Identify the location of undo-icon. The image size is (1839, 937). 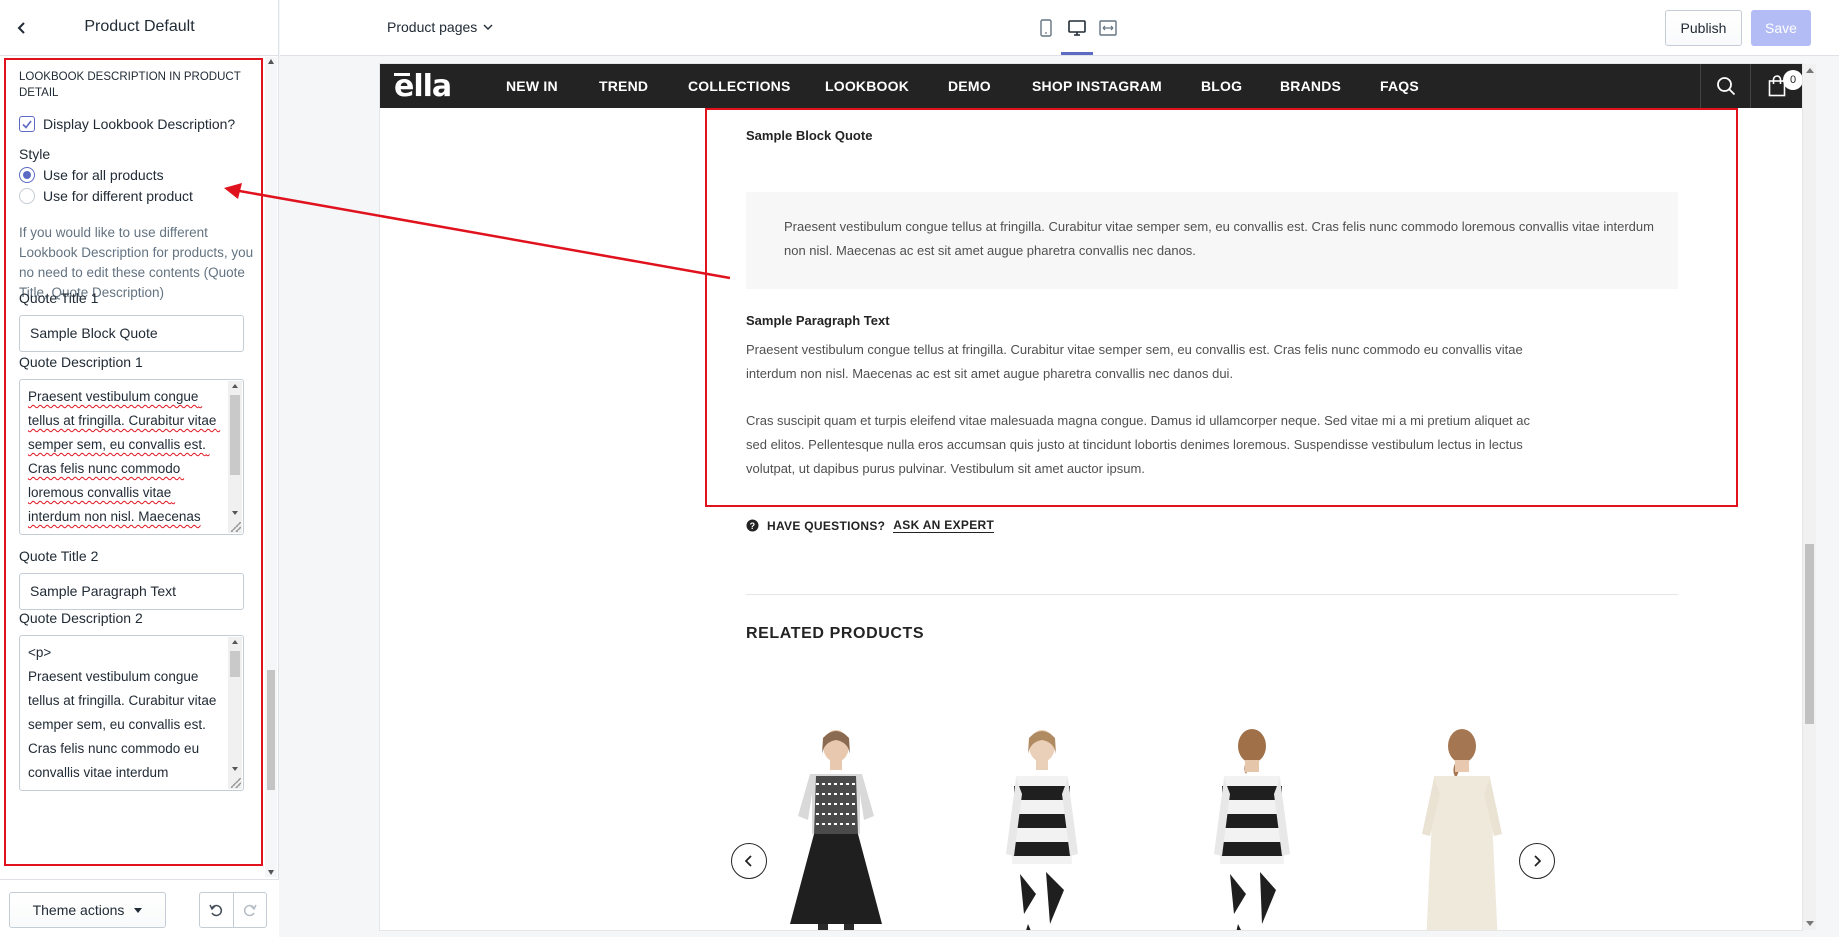
(216, 910).